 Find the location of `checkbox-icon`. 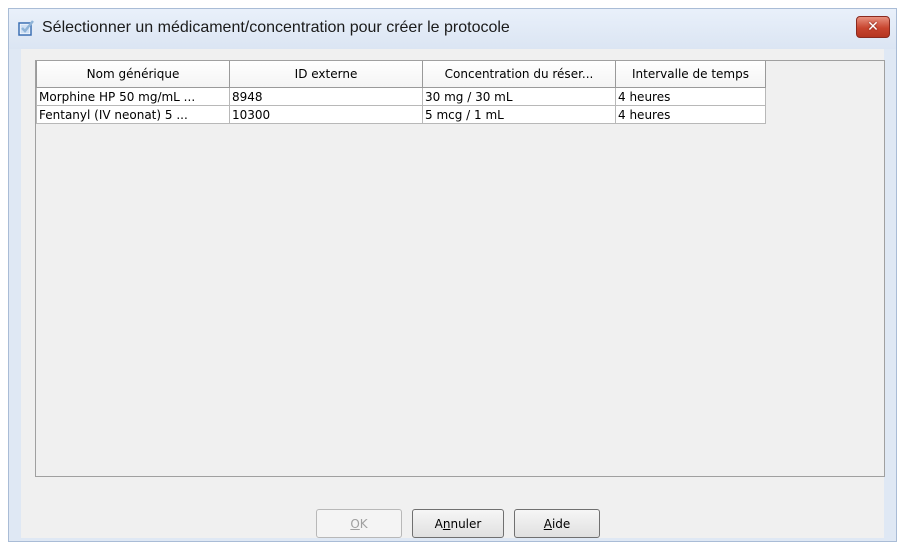

checkbox-icon is located at coordinates (26, 28).